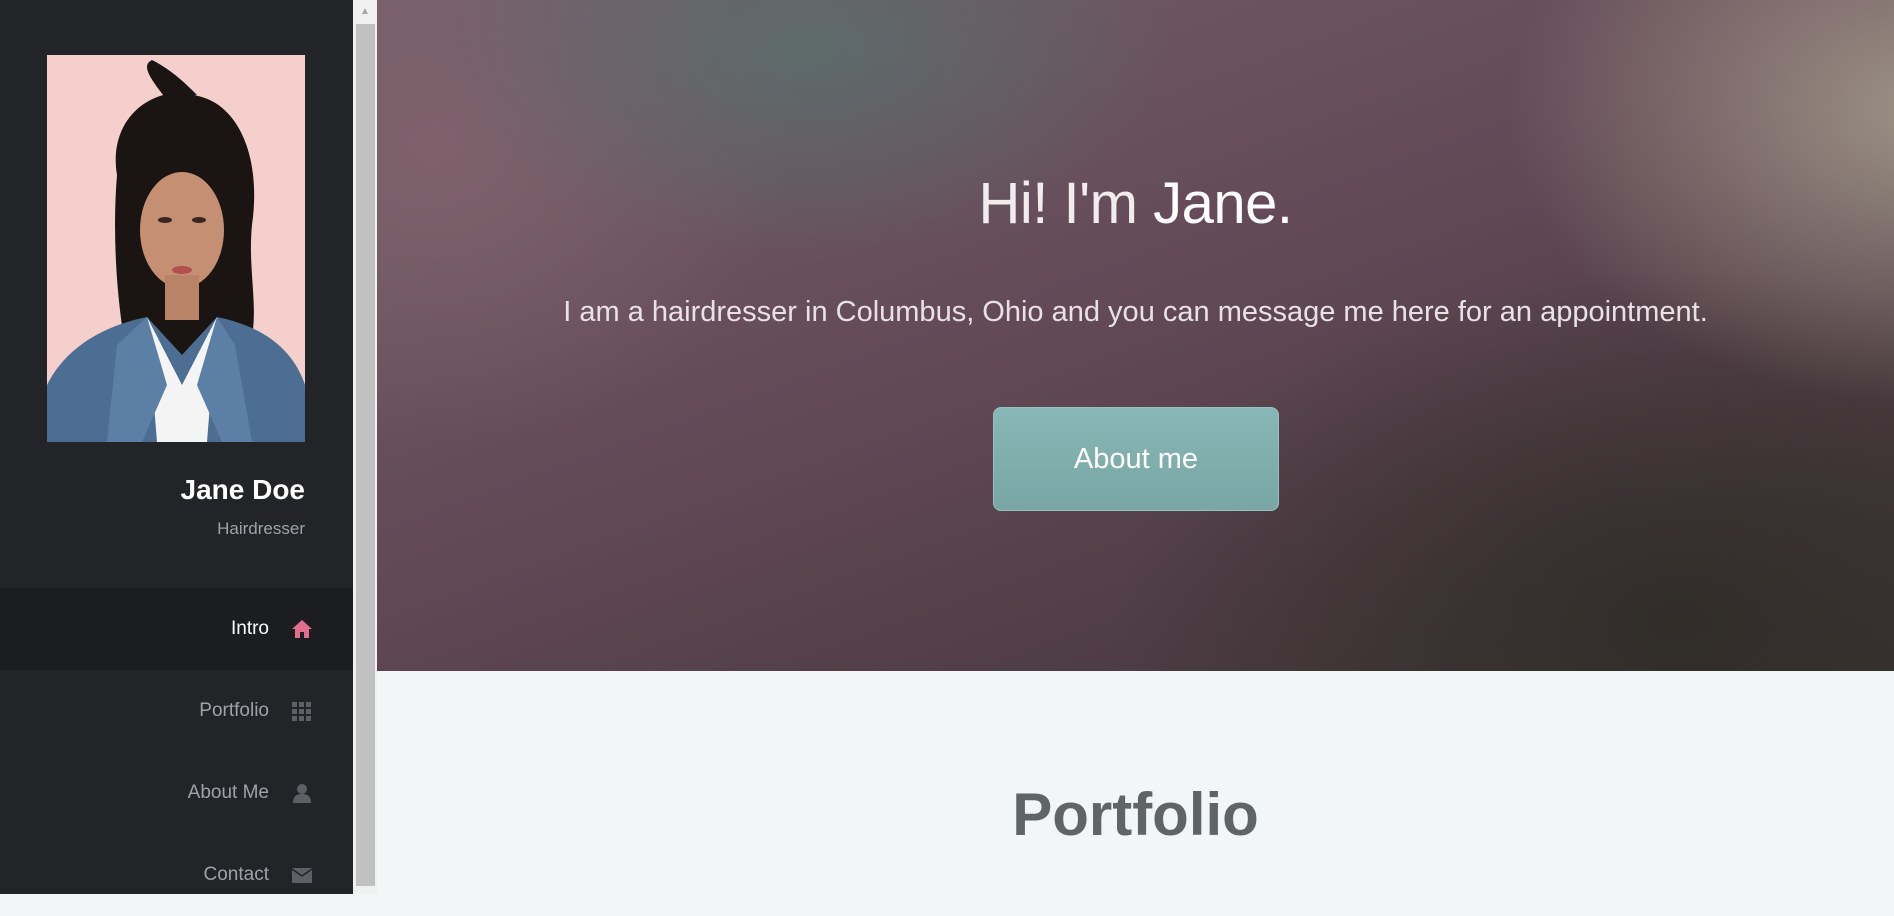 This screenshot has width=1894, height=916. What do you see at coordinates (1223, 203) in the screenshot?
I see `hero-title-name: Jane.` at bounding box center [1223, 203].